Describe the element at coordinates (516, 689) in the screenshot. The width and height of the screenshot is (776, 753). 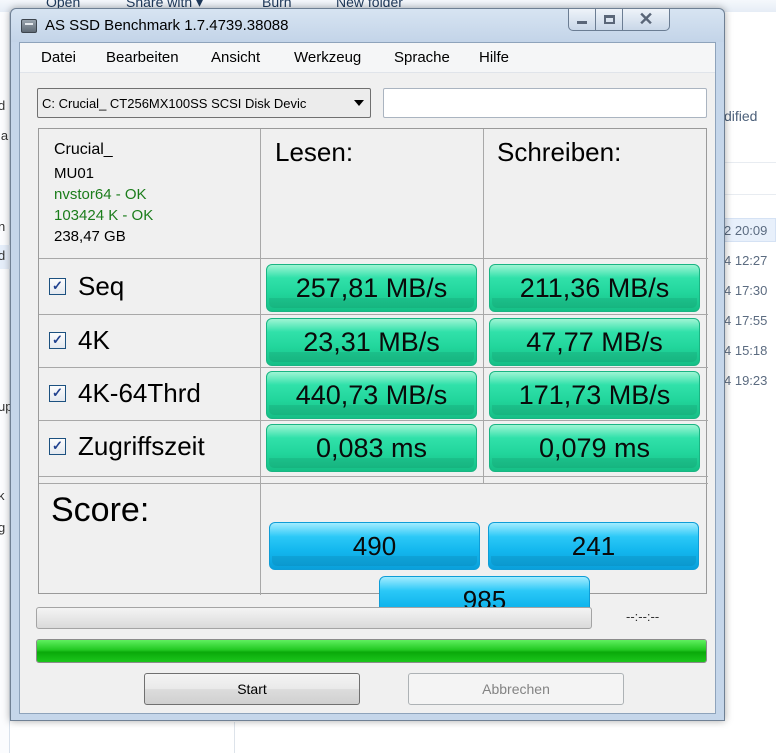
I see `abort-button: Abbrechen` at that location.